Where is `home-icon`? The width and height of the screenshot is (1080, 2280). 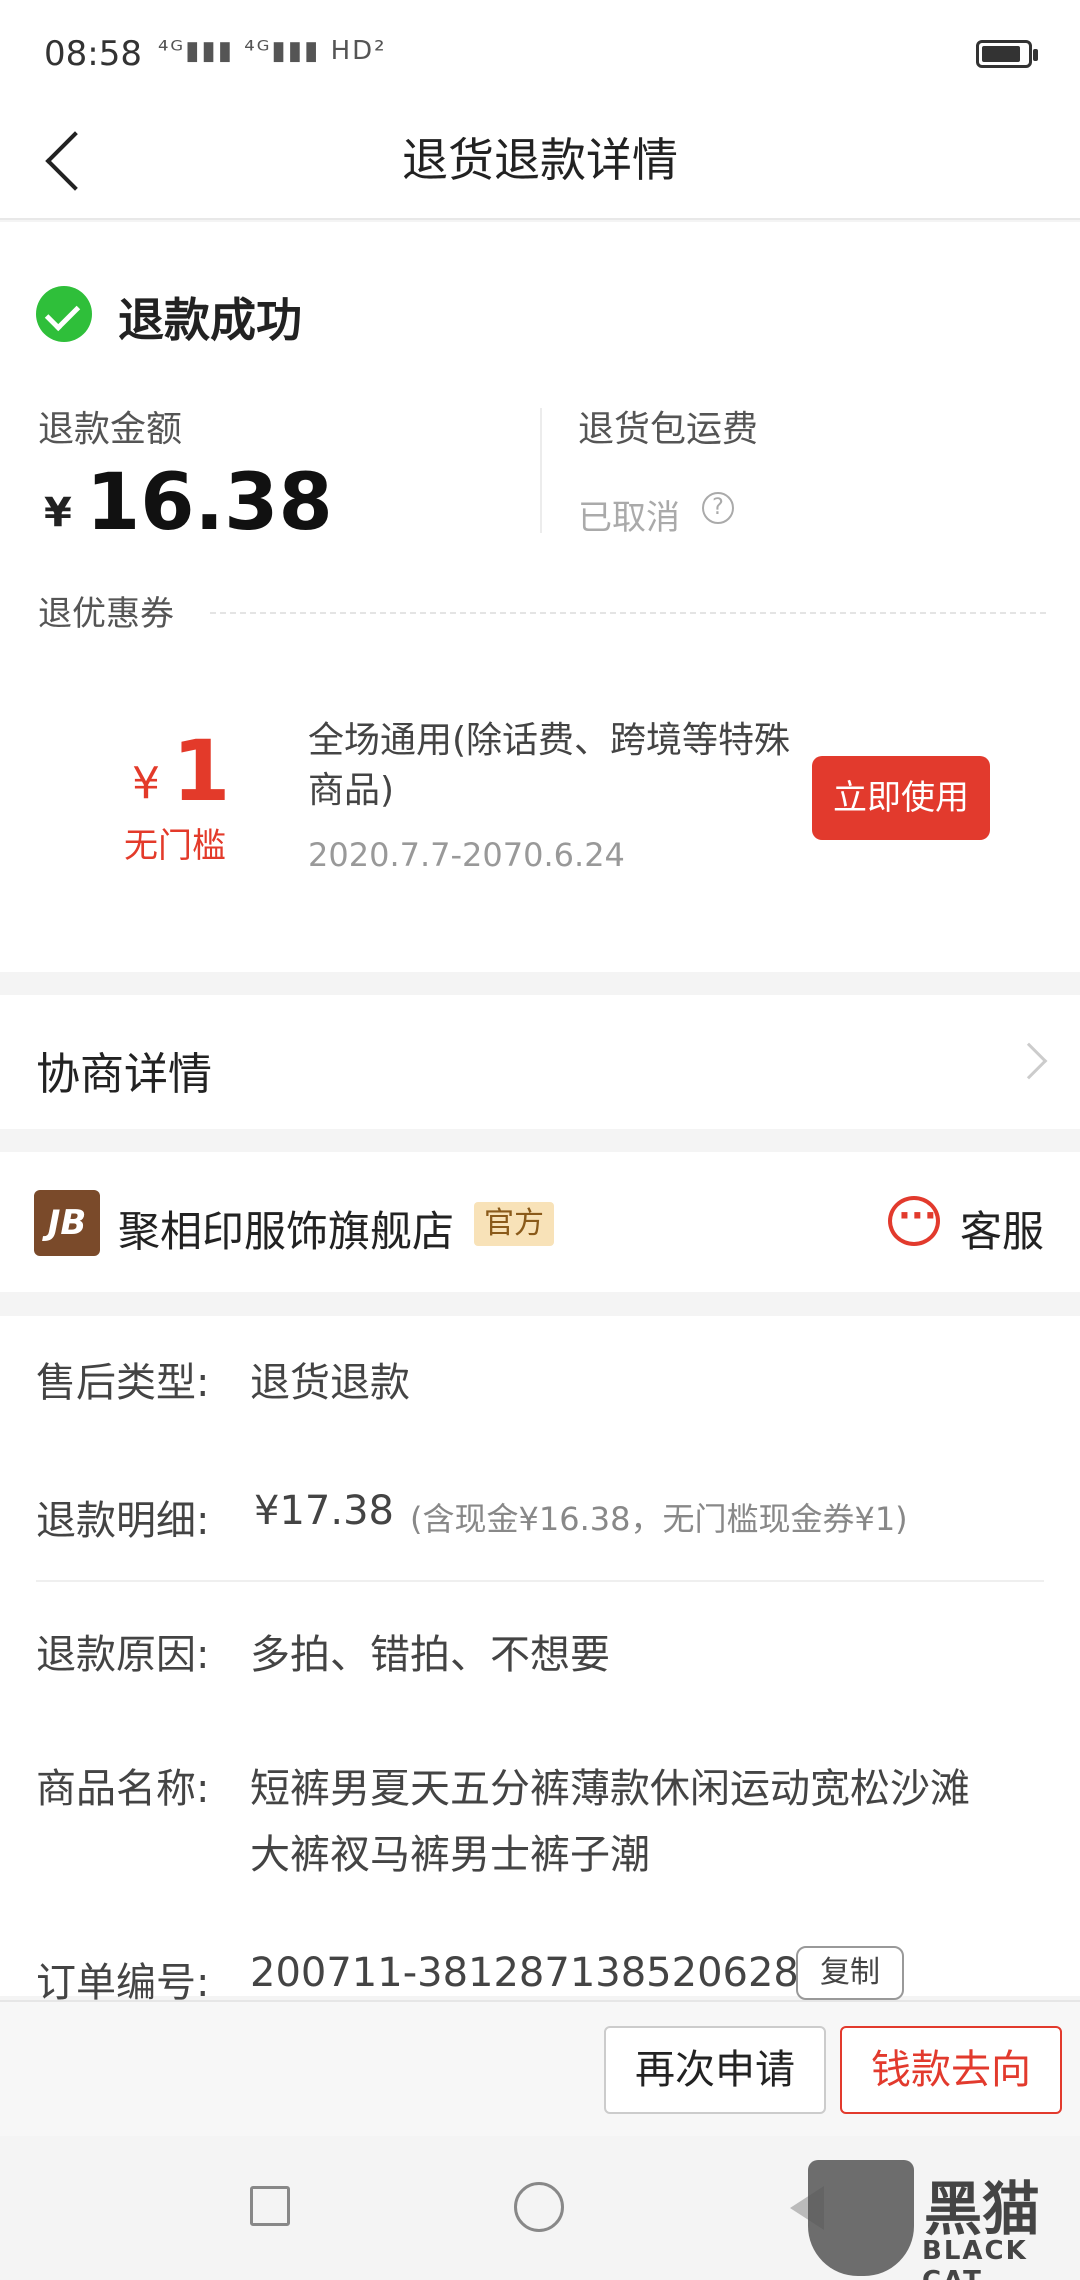 home-icon is located at coordinates (539, 2207).